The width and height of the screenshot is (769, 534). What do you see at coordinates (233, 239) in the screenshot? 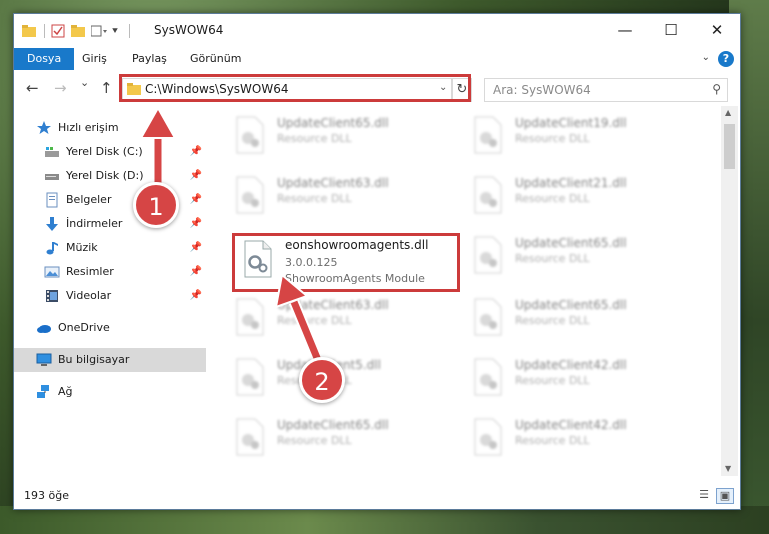
I see `annotation-layer` at bounding box center [233, 239].